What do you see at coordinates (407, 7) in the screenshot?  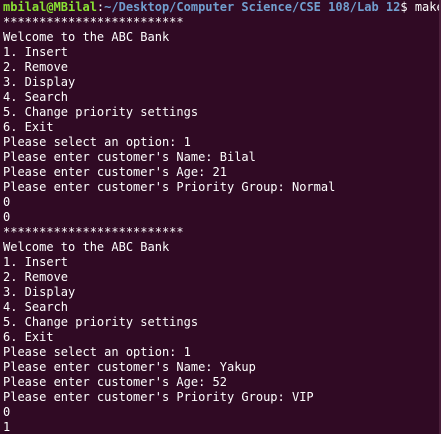 I see `prompt-dollar: $` at bounding box center [407, 7].